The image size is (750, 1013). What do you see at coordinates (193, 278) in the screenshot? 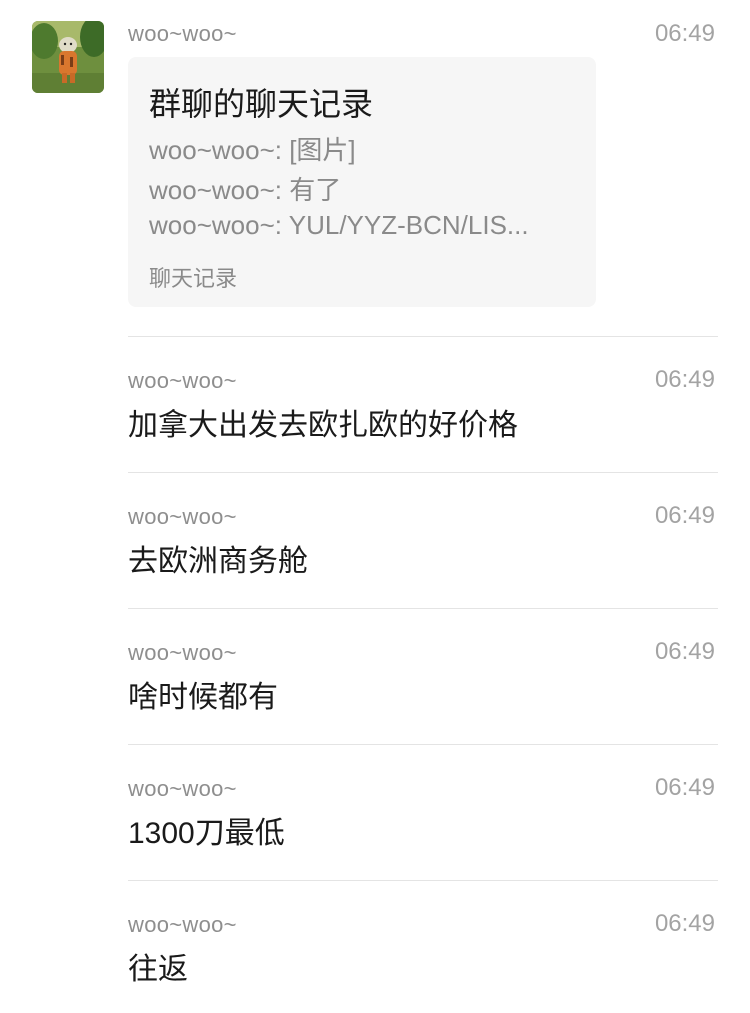
I see `chat-history-footer: 聊天记录` at bounding box center [193, 278].